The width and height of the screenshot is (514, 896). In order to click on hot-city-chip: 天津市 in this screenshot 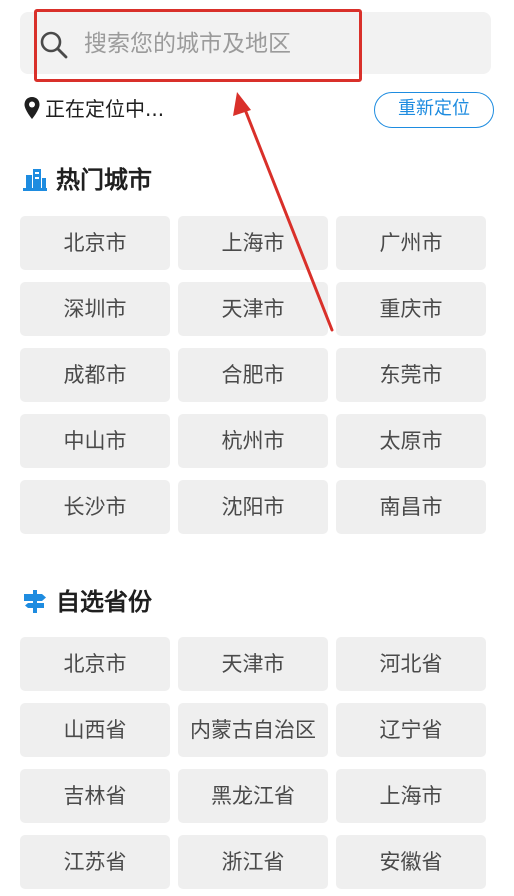, I will do `click(253, 309)`.